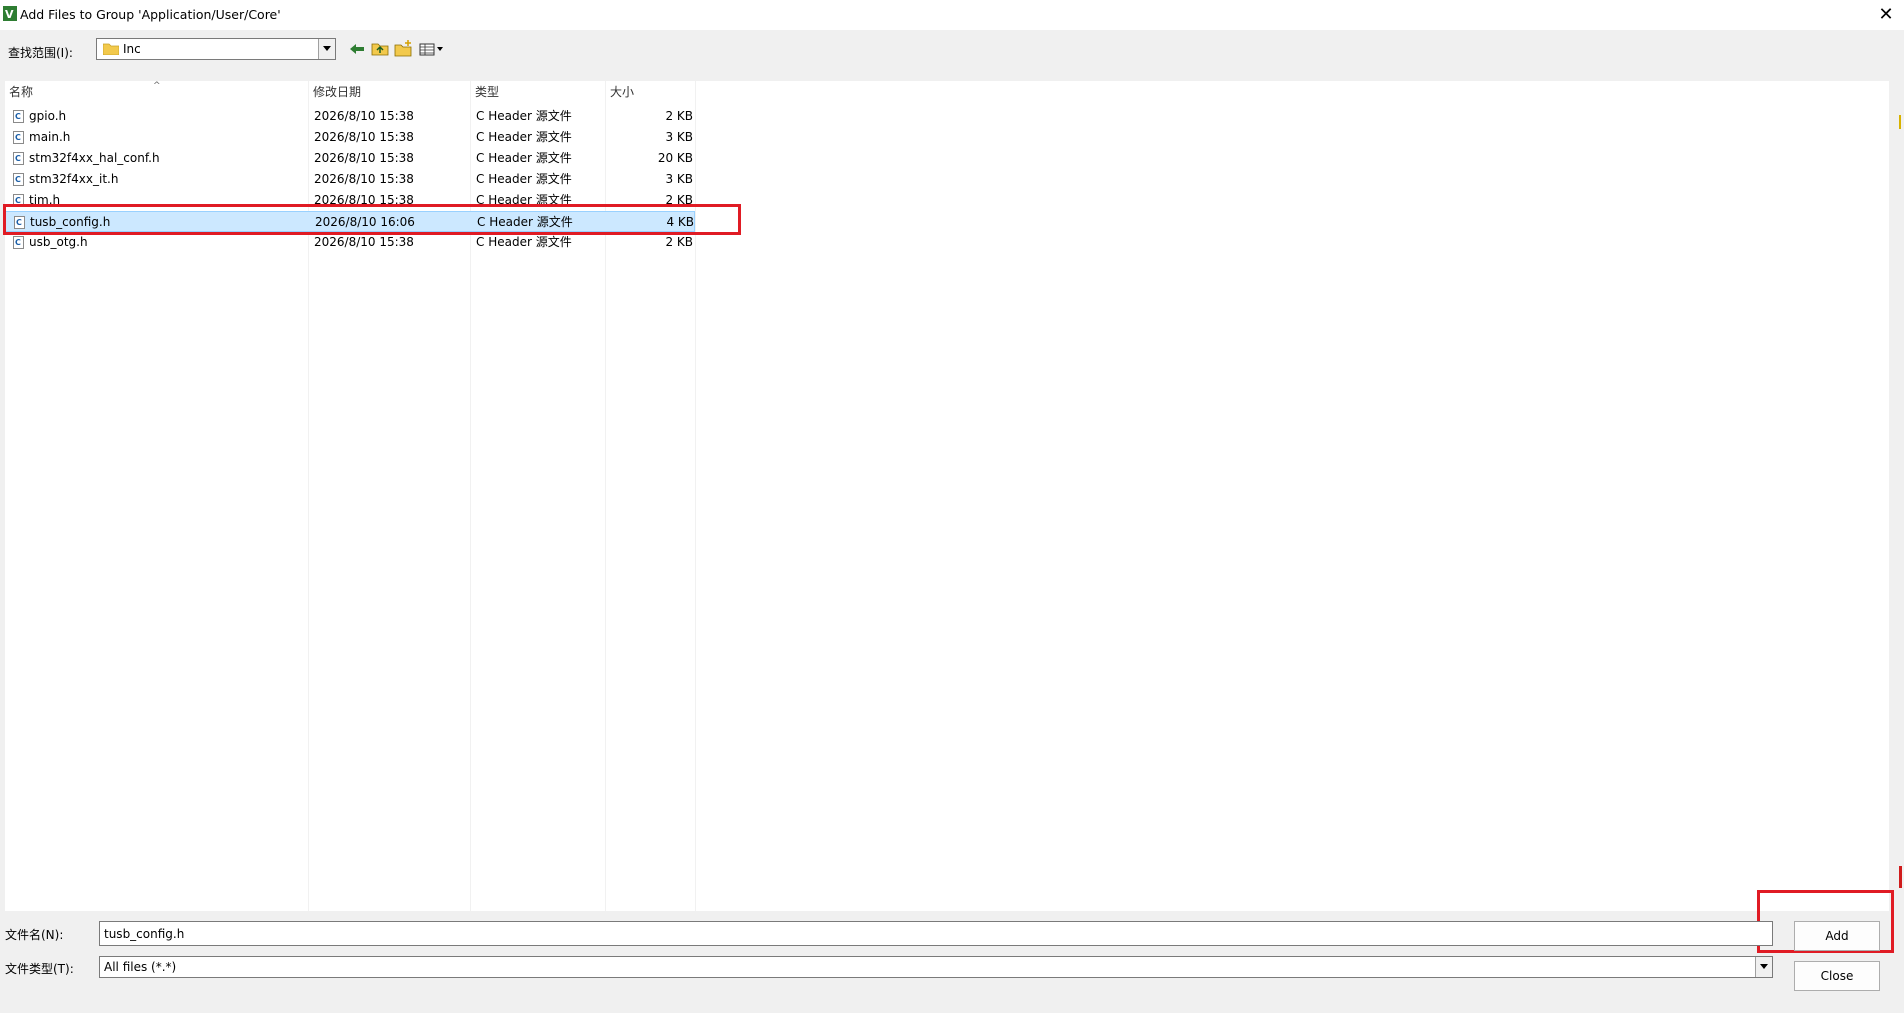  I want to click on filename-label: 文件名(N):, so click(34, 935).